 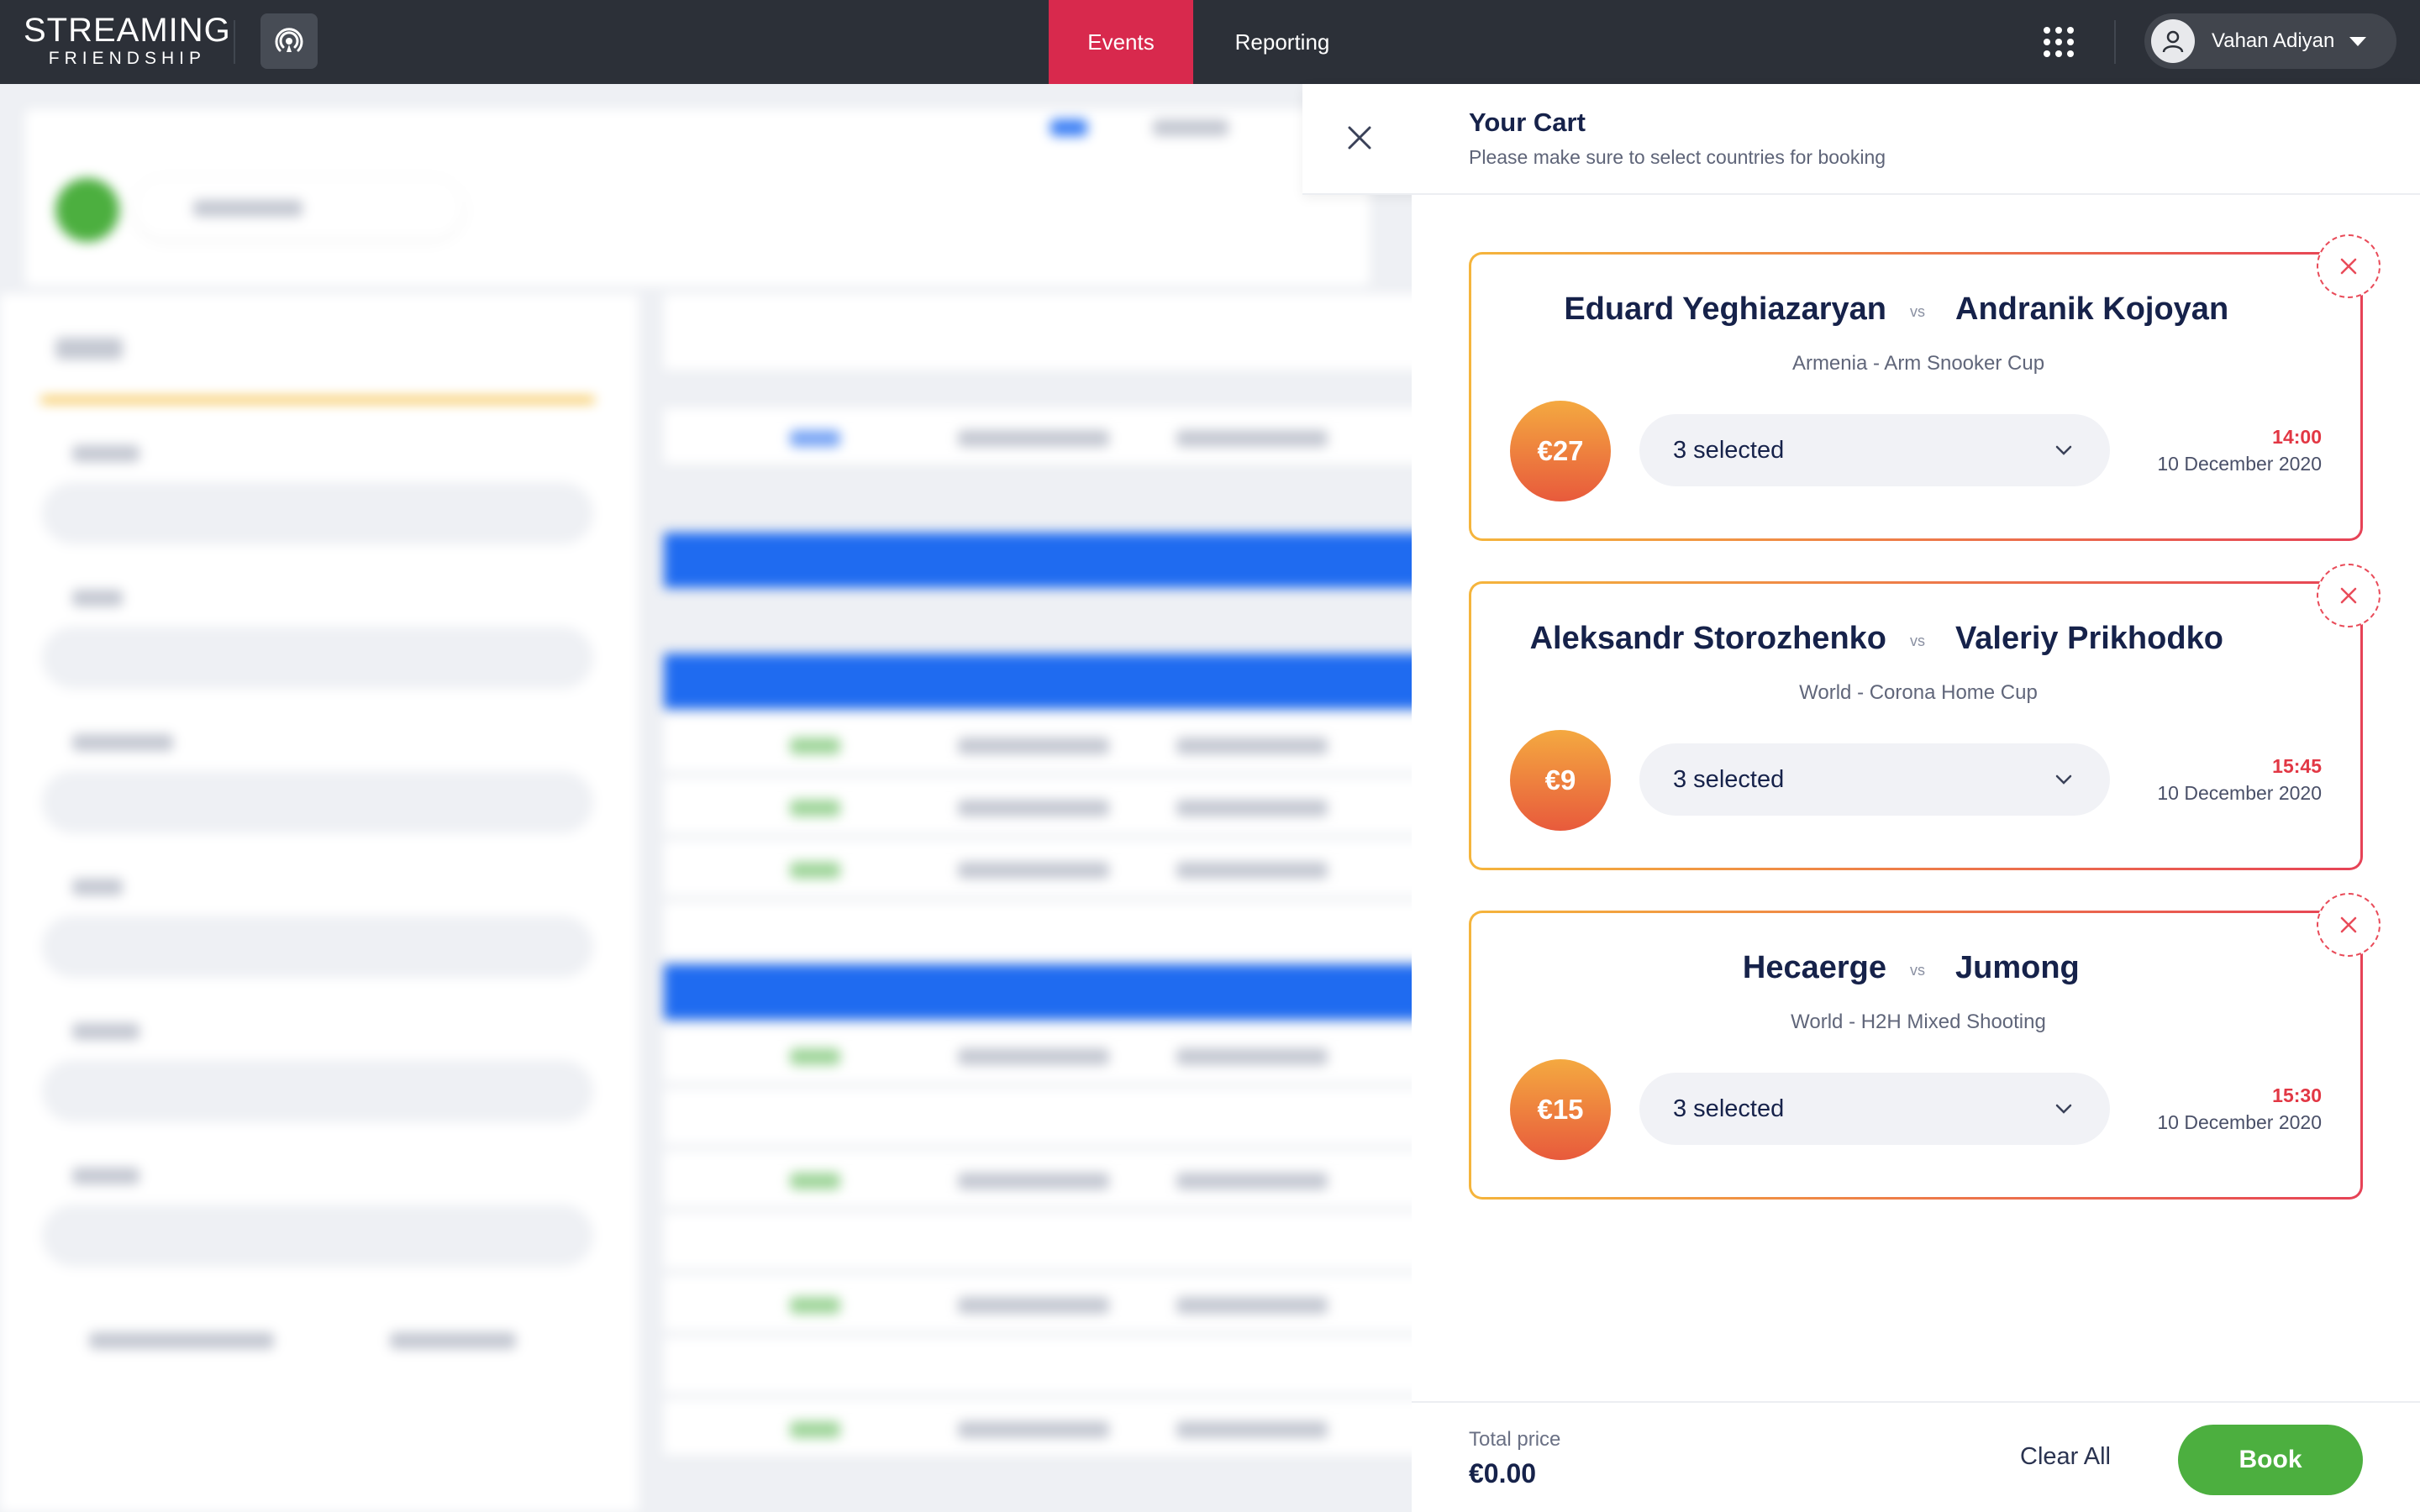 I want to click on cart-footer: Total price €0.00 Clear All Book, so click(x=1916, y=1456).